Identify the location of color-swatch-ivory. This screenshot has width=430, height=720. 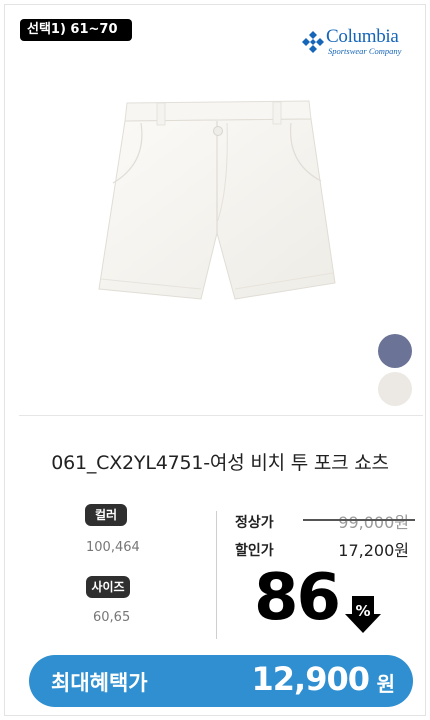
(395, 389).